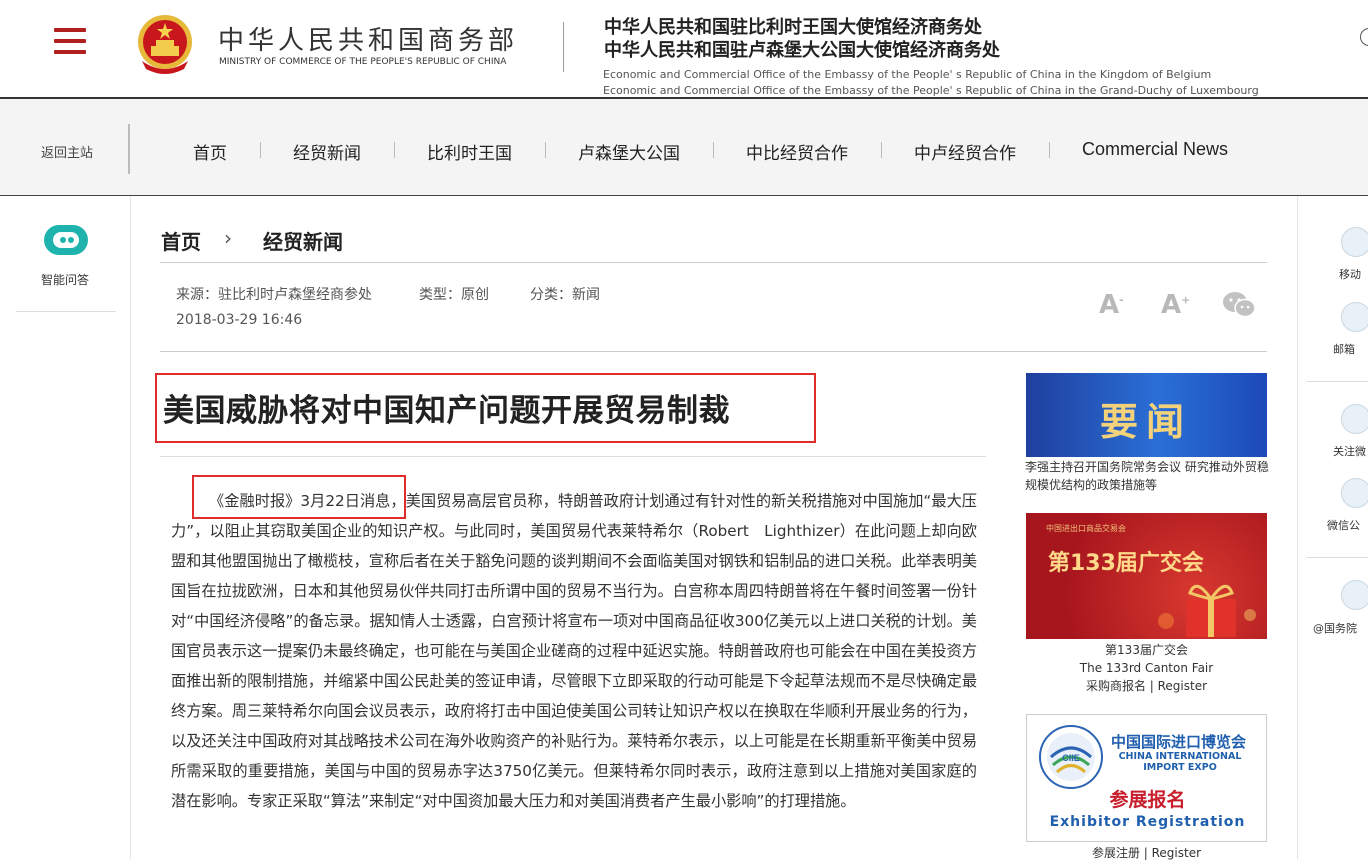 This screenshot has height=861, width=1368. I want to click on breadcrumb-divider, so click(713, 262).